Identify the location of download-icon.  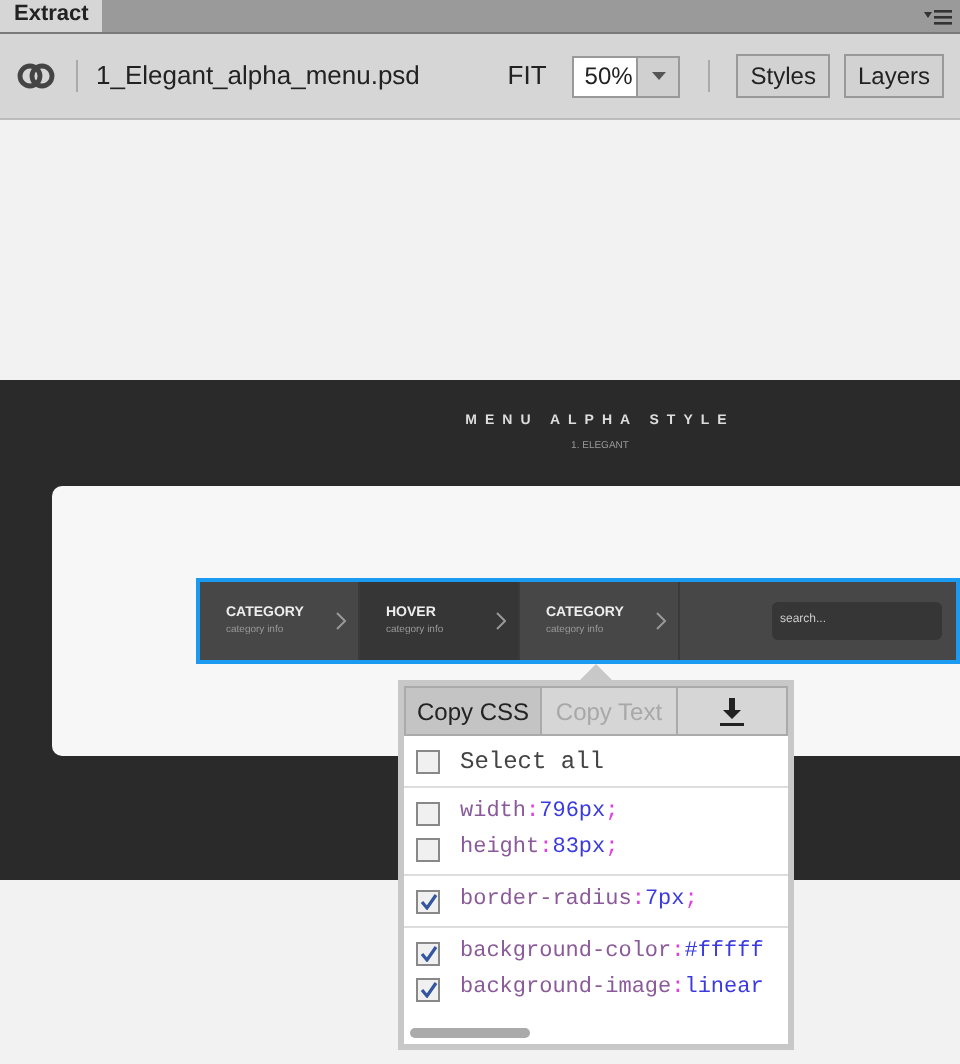
(732, 711).